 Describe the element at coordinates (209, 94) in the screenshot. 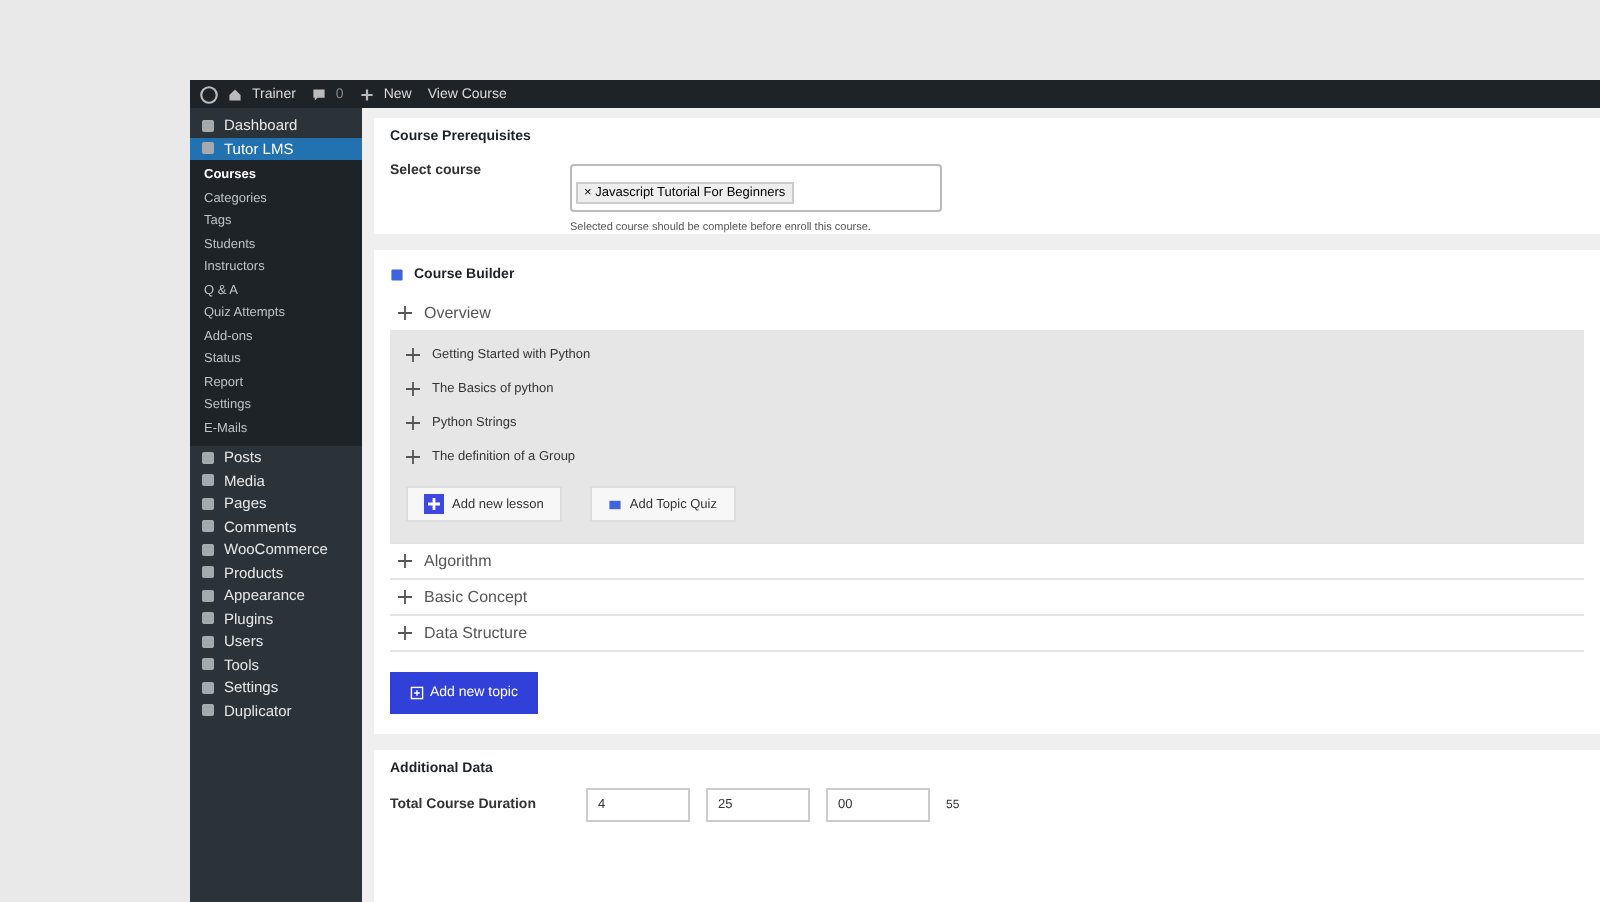

I see `circle-logo-icon` at that location.